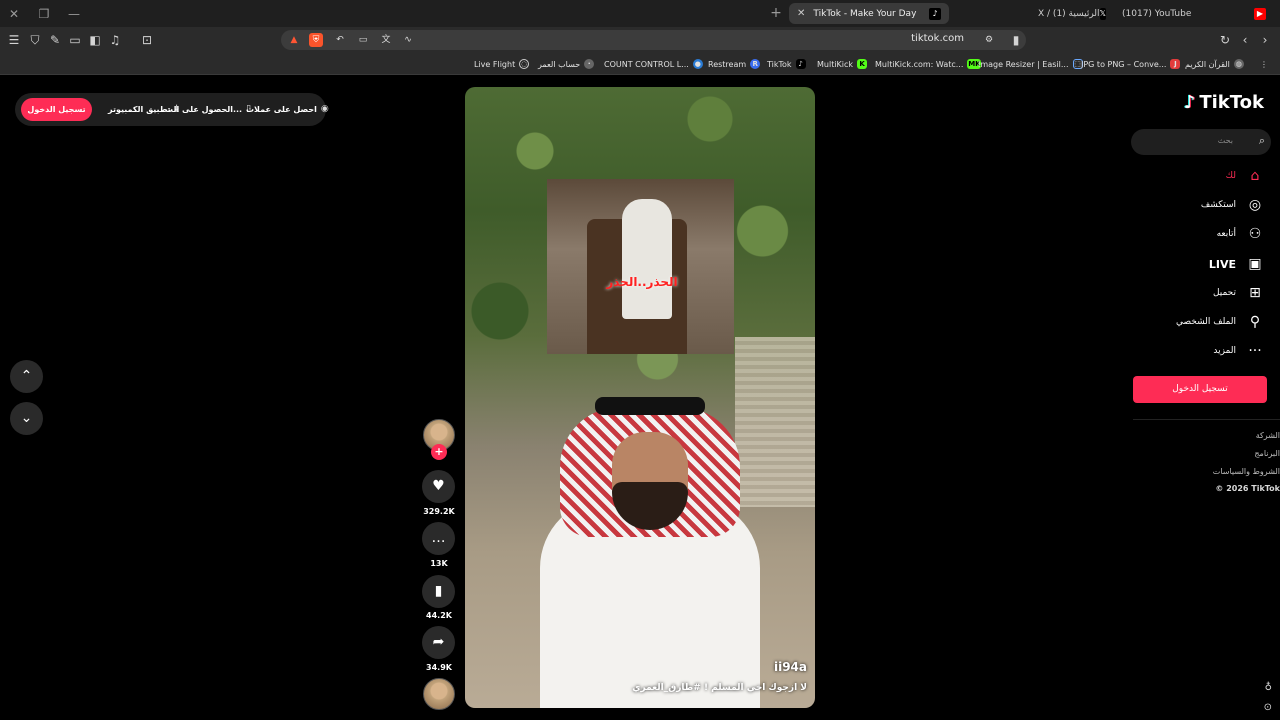  I want to click on like-button: ♥, so click(438, 486).